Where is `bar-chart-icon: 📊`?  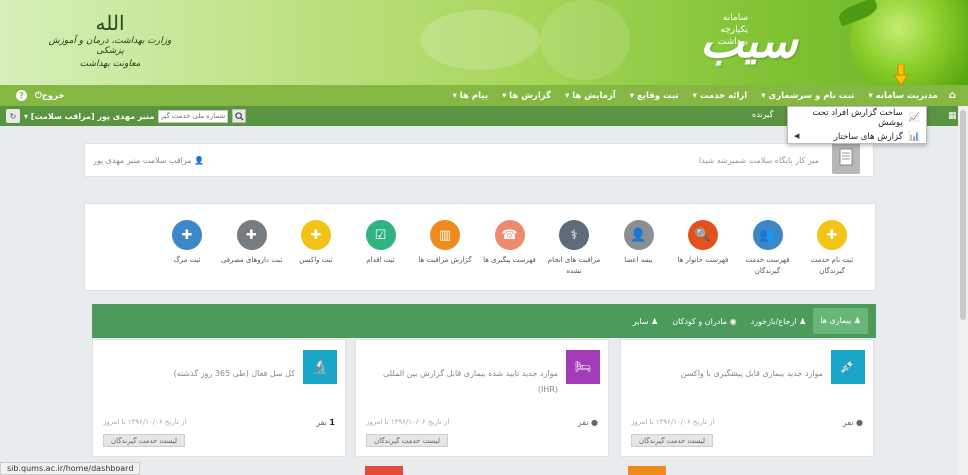 bar-chart-icon: 📊 is located at coordinates (914, 136).